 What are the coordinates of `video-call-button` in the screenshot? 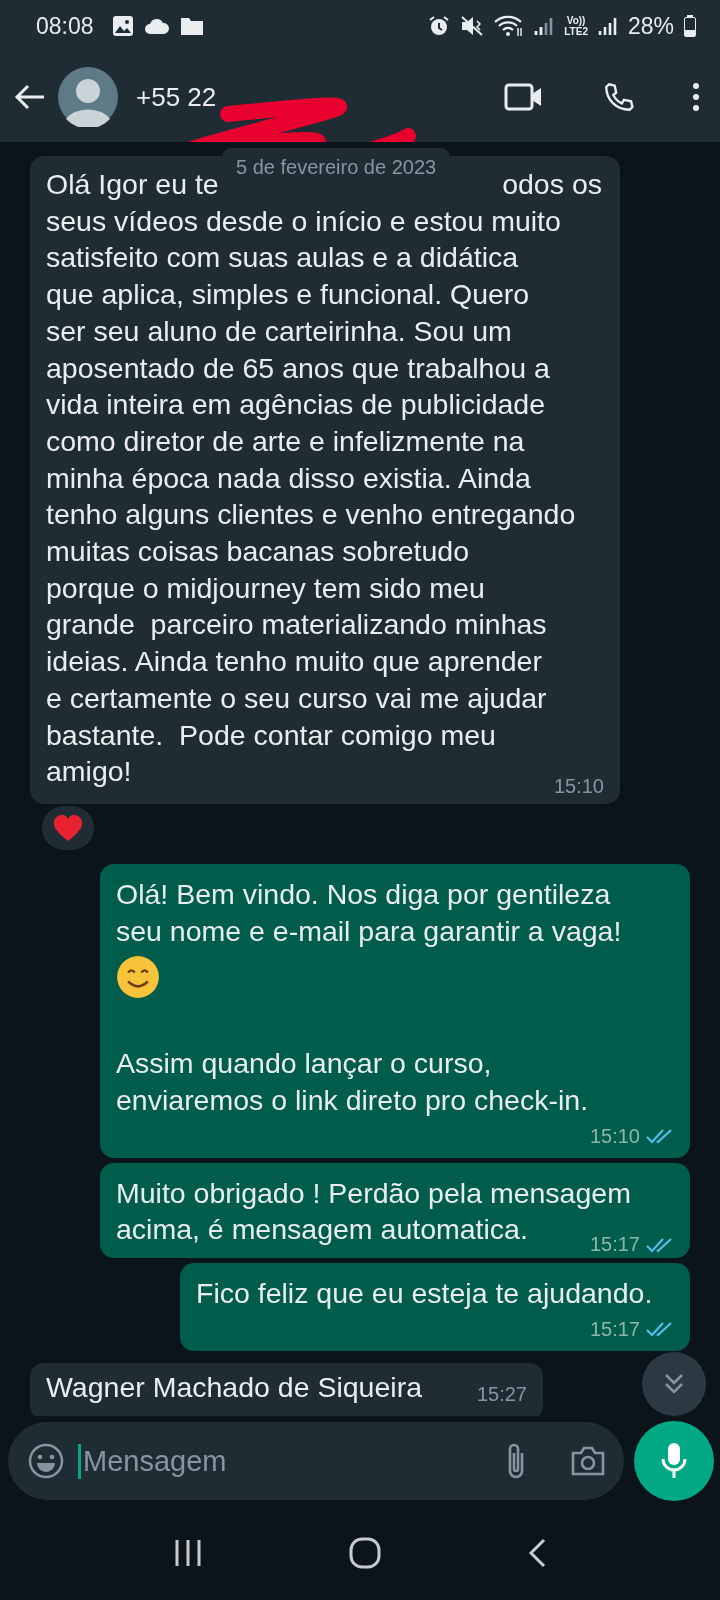 It's located at (524, 97).